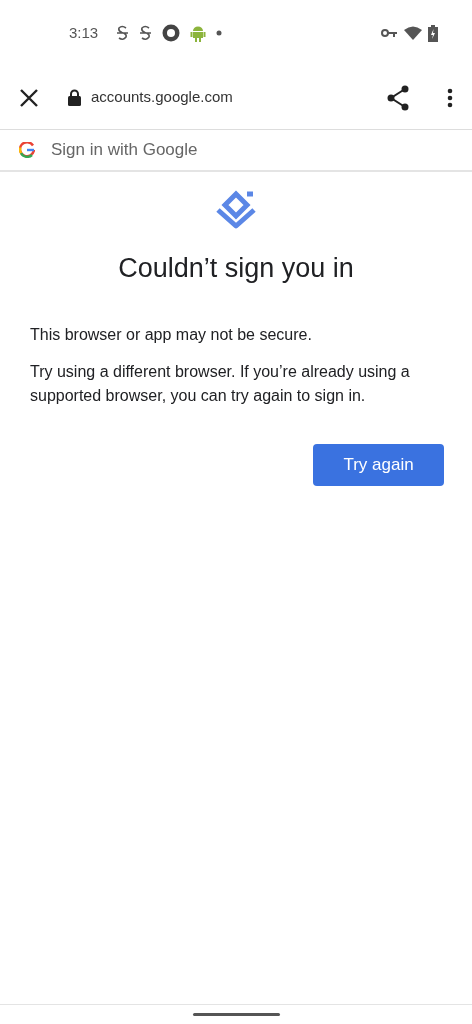 Image resolution: width=472 pixels, height=1024 pixels. Describe the element at coordinates (413, 33) in the screenshot. I see `wifi-icon` at that location.